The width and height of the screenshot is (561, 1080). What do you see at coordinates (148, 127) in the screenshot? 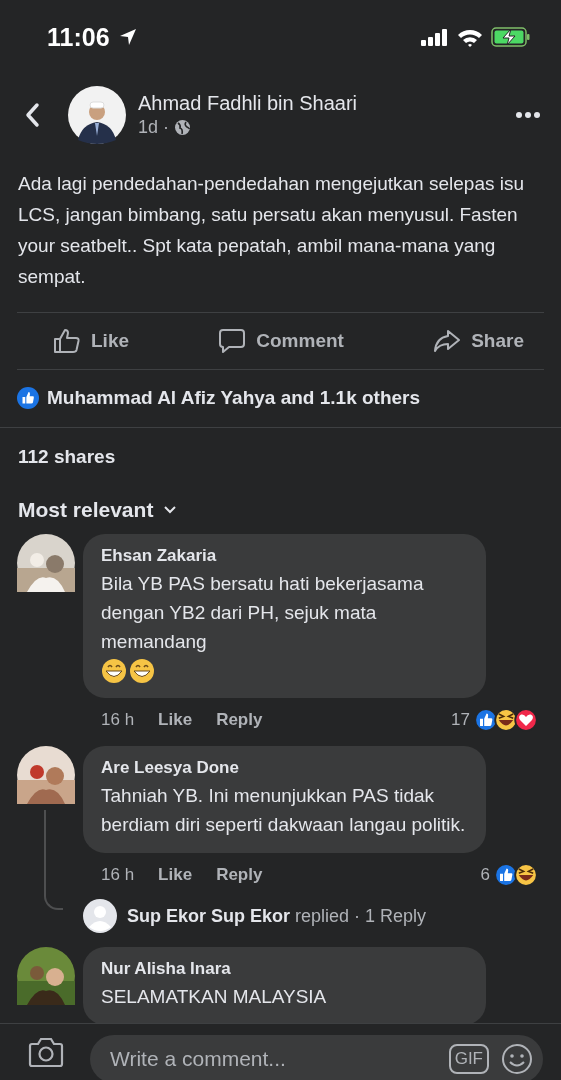
I see `post-age: 1d` at bounding box center [148, 127].